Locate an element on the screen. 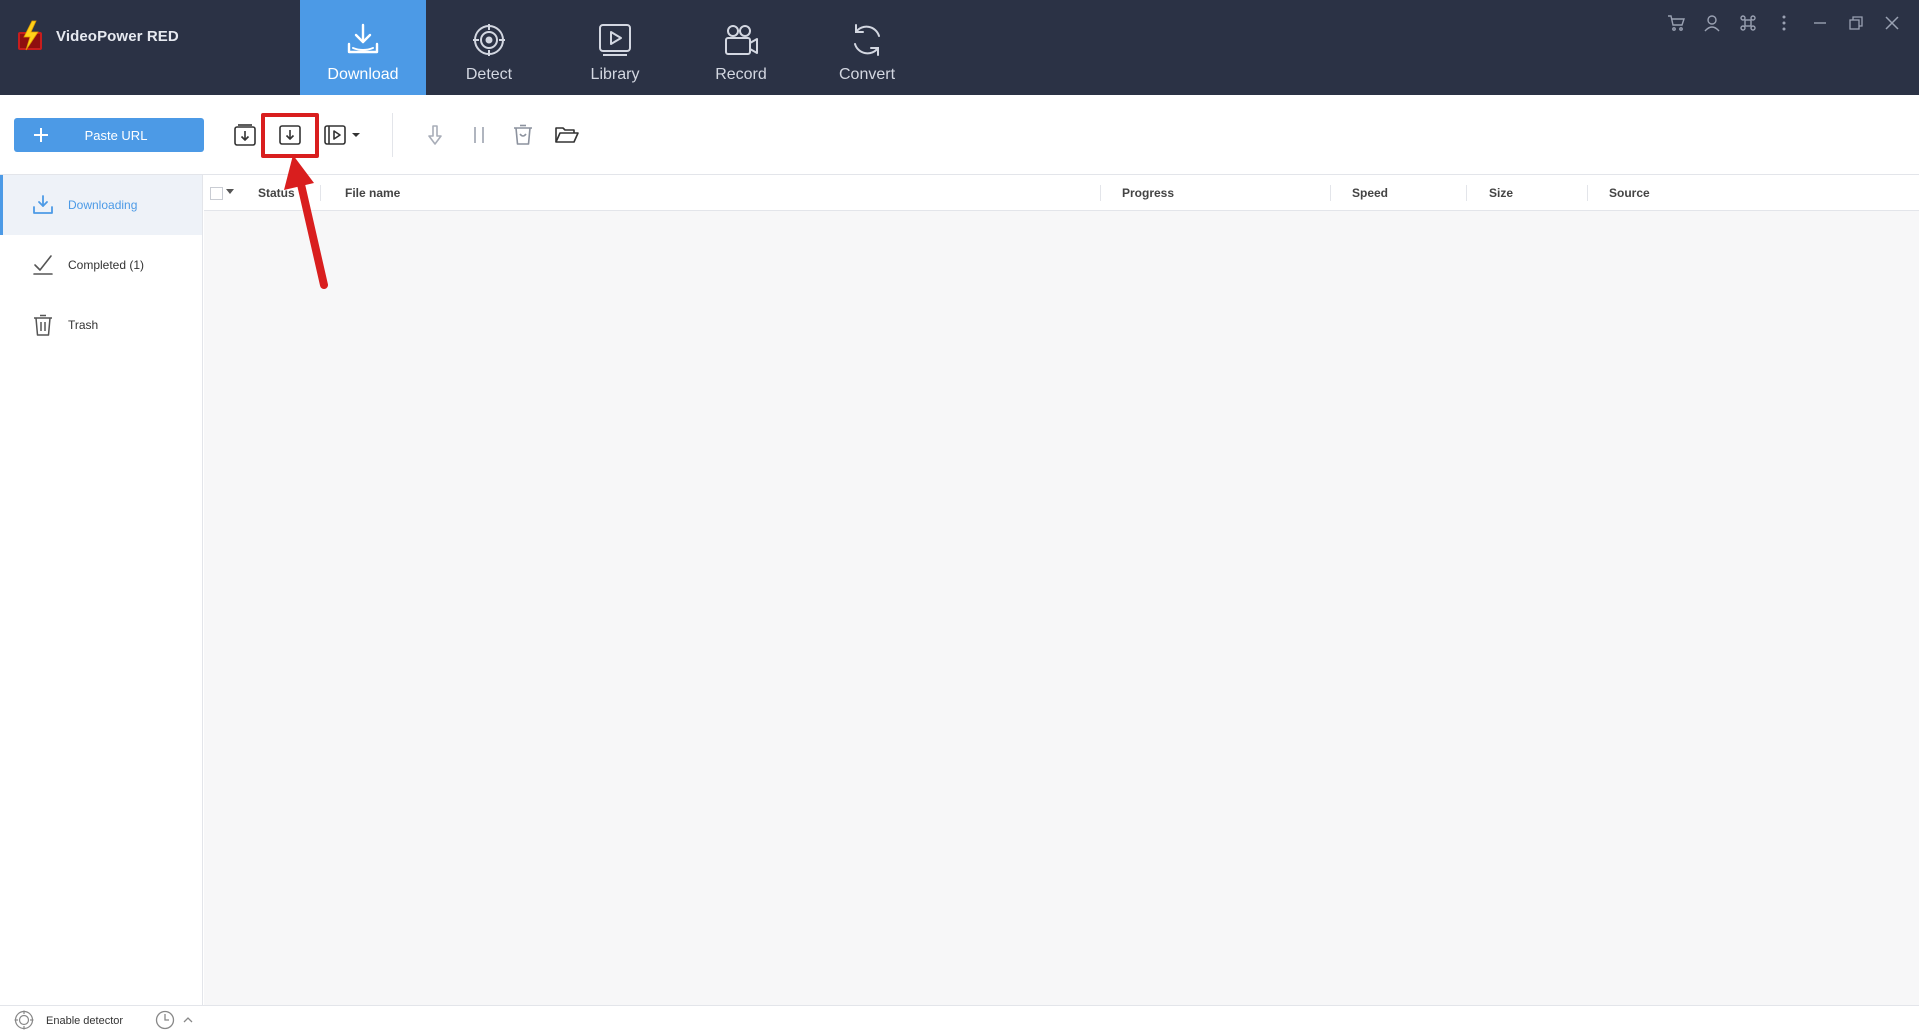  tab-detect: Detect is located at coordinates (489, 47).